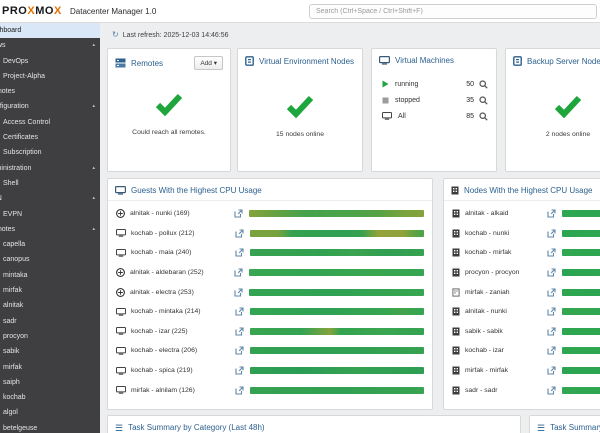  I want to click on sidebar-item-label: Shell, so click(11, 183).